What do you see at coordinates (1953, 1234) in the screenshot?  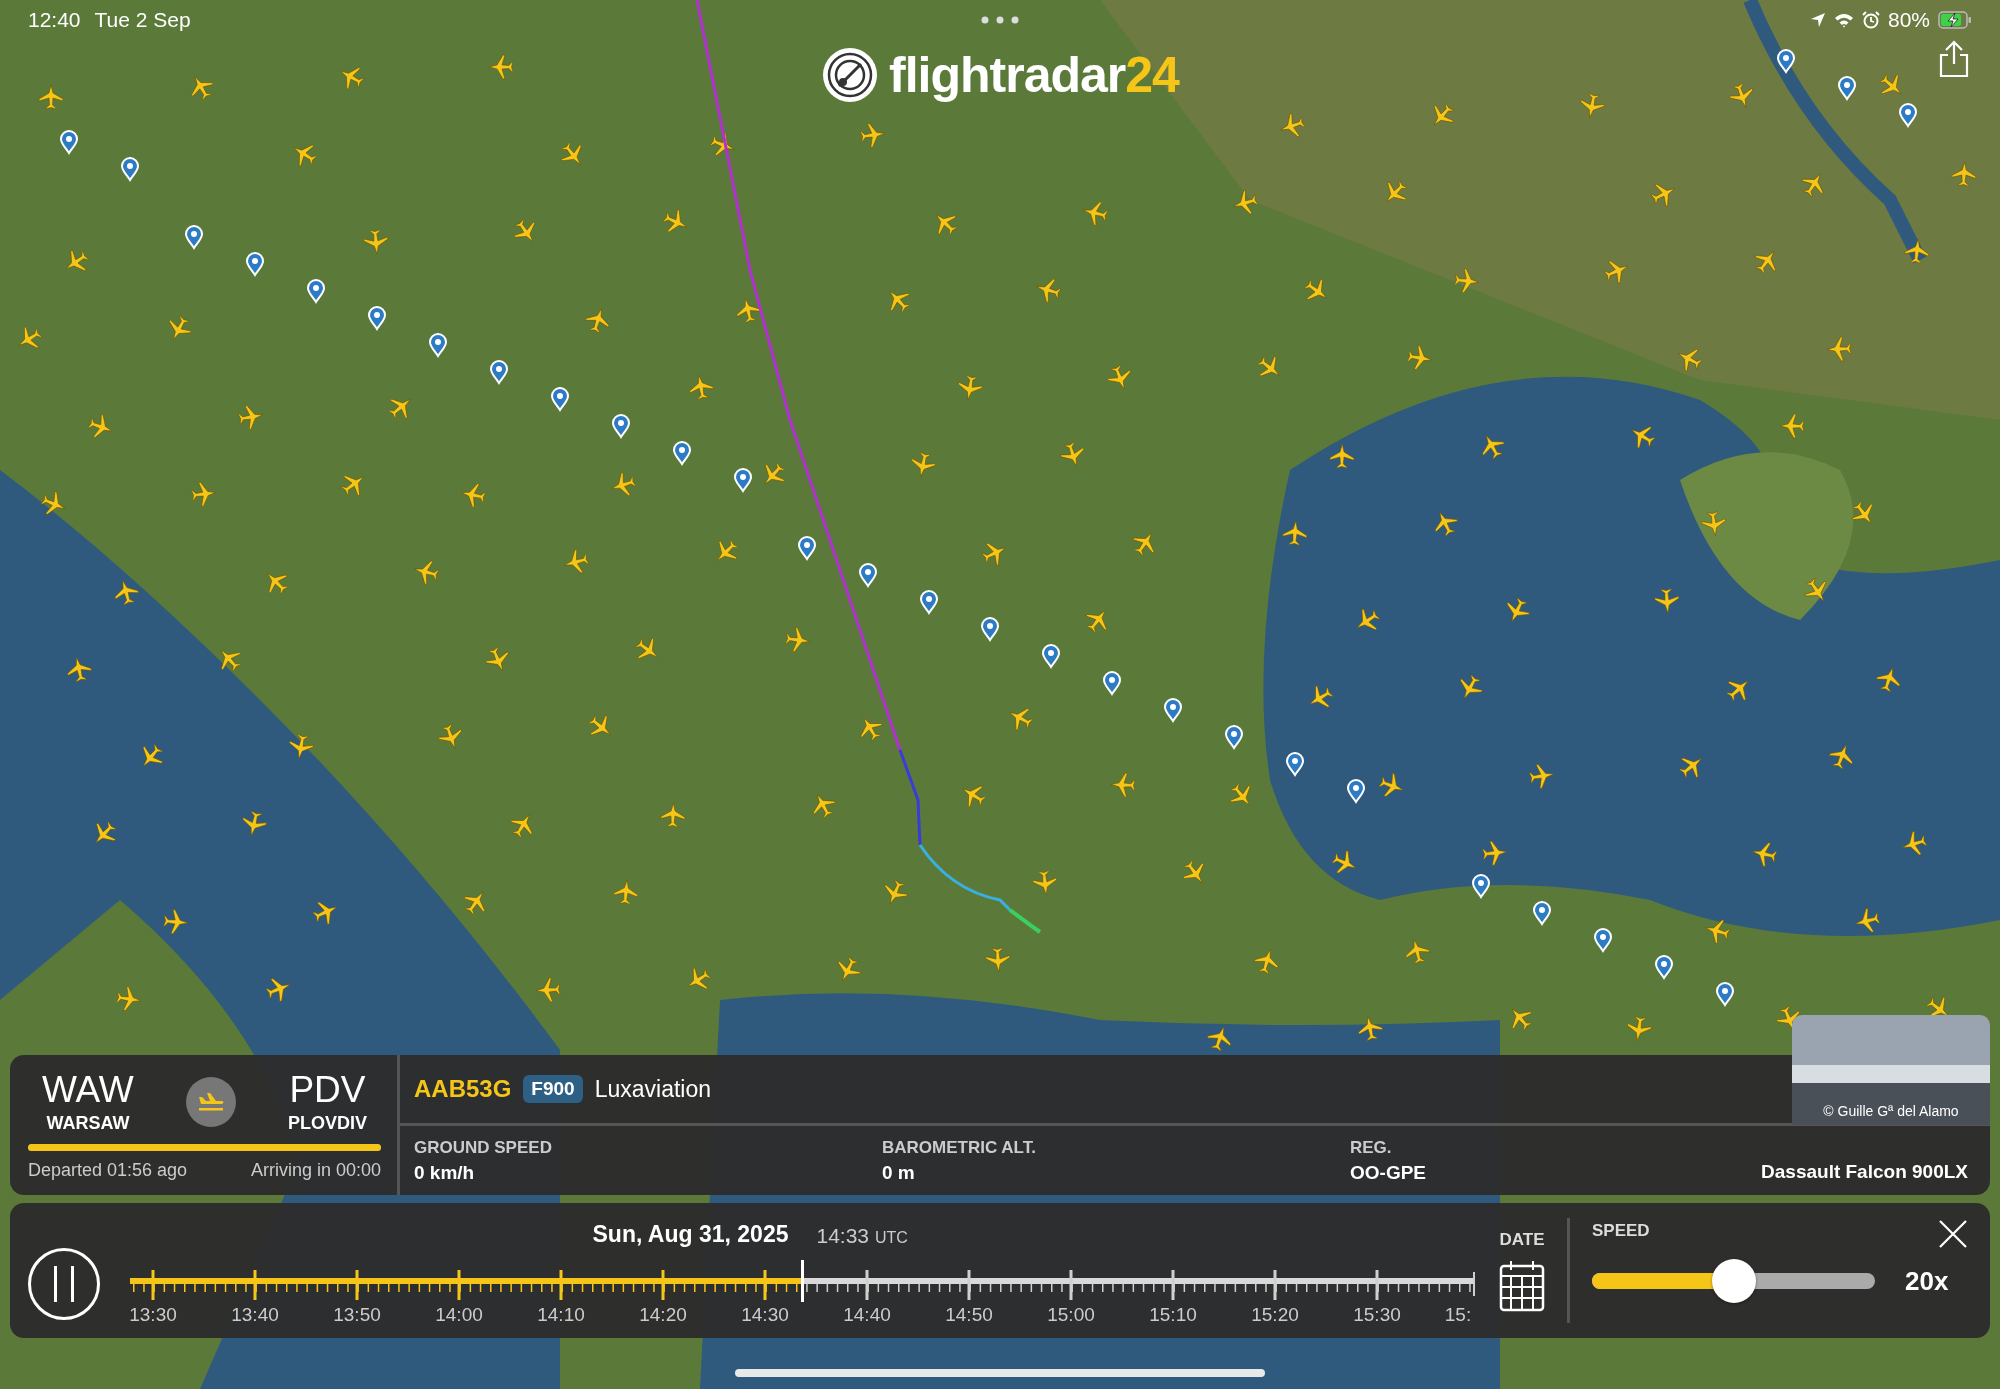 I see `close-icon` at bounding box center [1953, 1234].